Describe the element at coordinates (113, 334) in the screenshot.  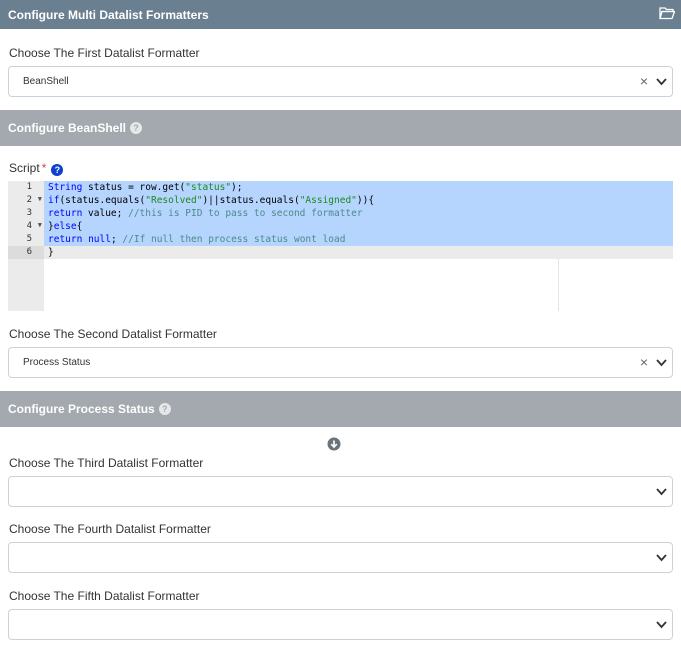
I see `second-formatter-label: Choose The Second Datalist Formatter` at that location.